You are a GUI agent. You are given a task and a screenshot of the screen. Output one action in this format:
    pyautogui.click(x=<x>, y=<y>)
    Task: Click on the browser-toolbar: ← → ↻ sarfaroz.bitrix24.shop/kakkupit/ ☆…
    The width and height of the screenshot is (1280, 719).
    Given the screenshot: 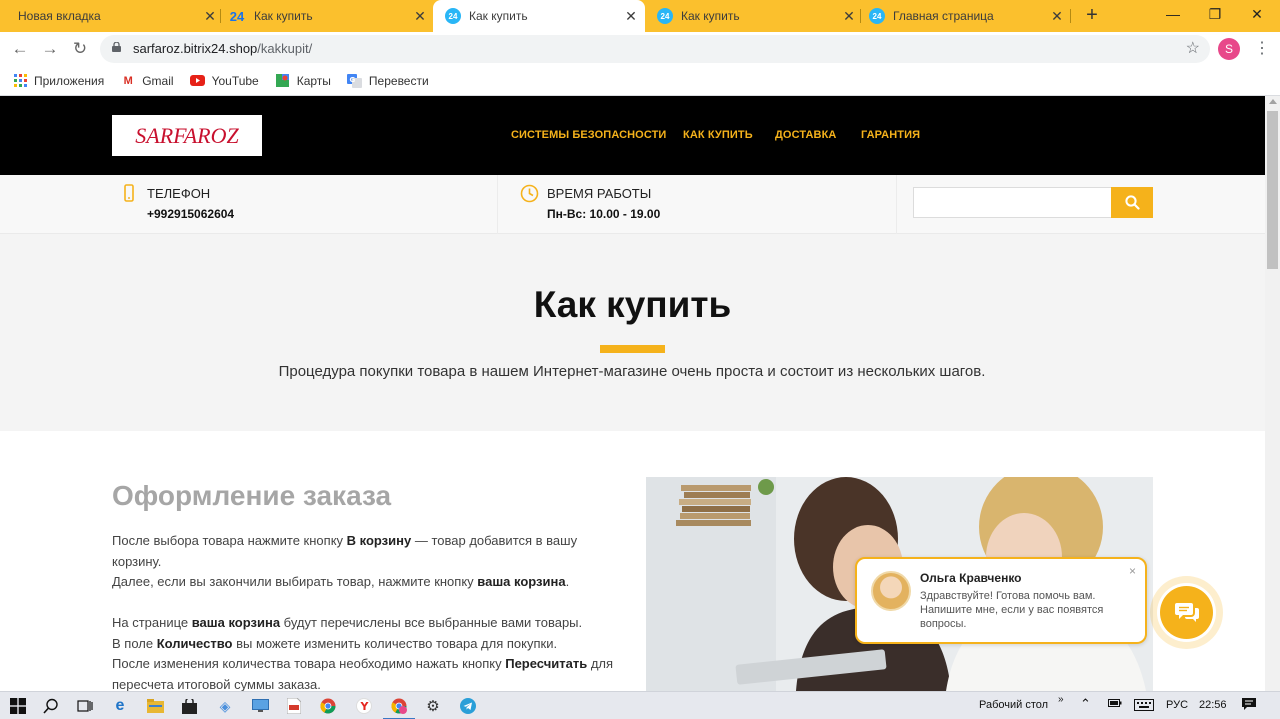 What is the action you would take?
    pyautogui.click(x=640, y=49)
    